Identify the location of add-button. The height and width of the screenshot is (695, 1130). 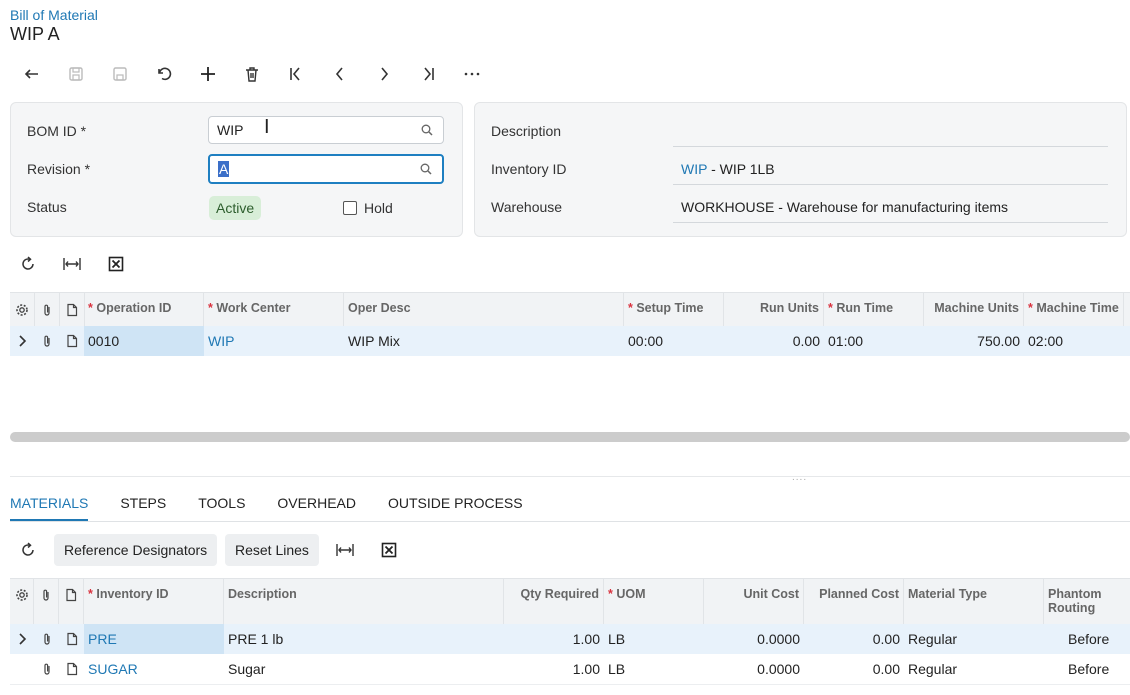
(208, 74).